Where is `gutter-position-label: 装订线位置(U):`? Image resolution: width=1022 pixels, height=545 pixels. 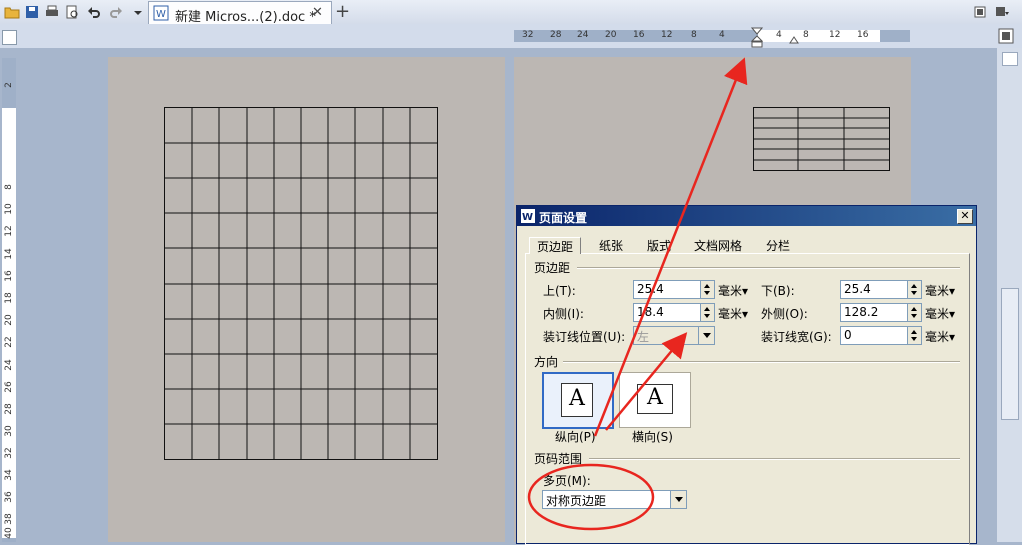
gutter-position-label: 装订线位置(U): is located at coordinates (584, 337).